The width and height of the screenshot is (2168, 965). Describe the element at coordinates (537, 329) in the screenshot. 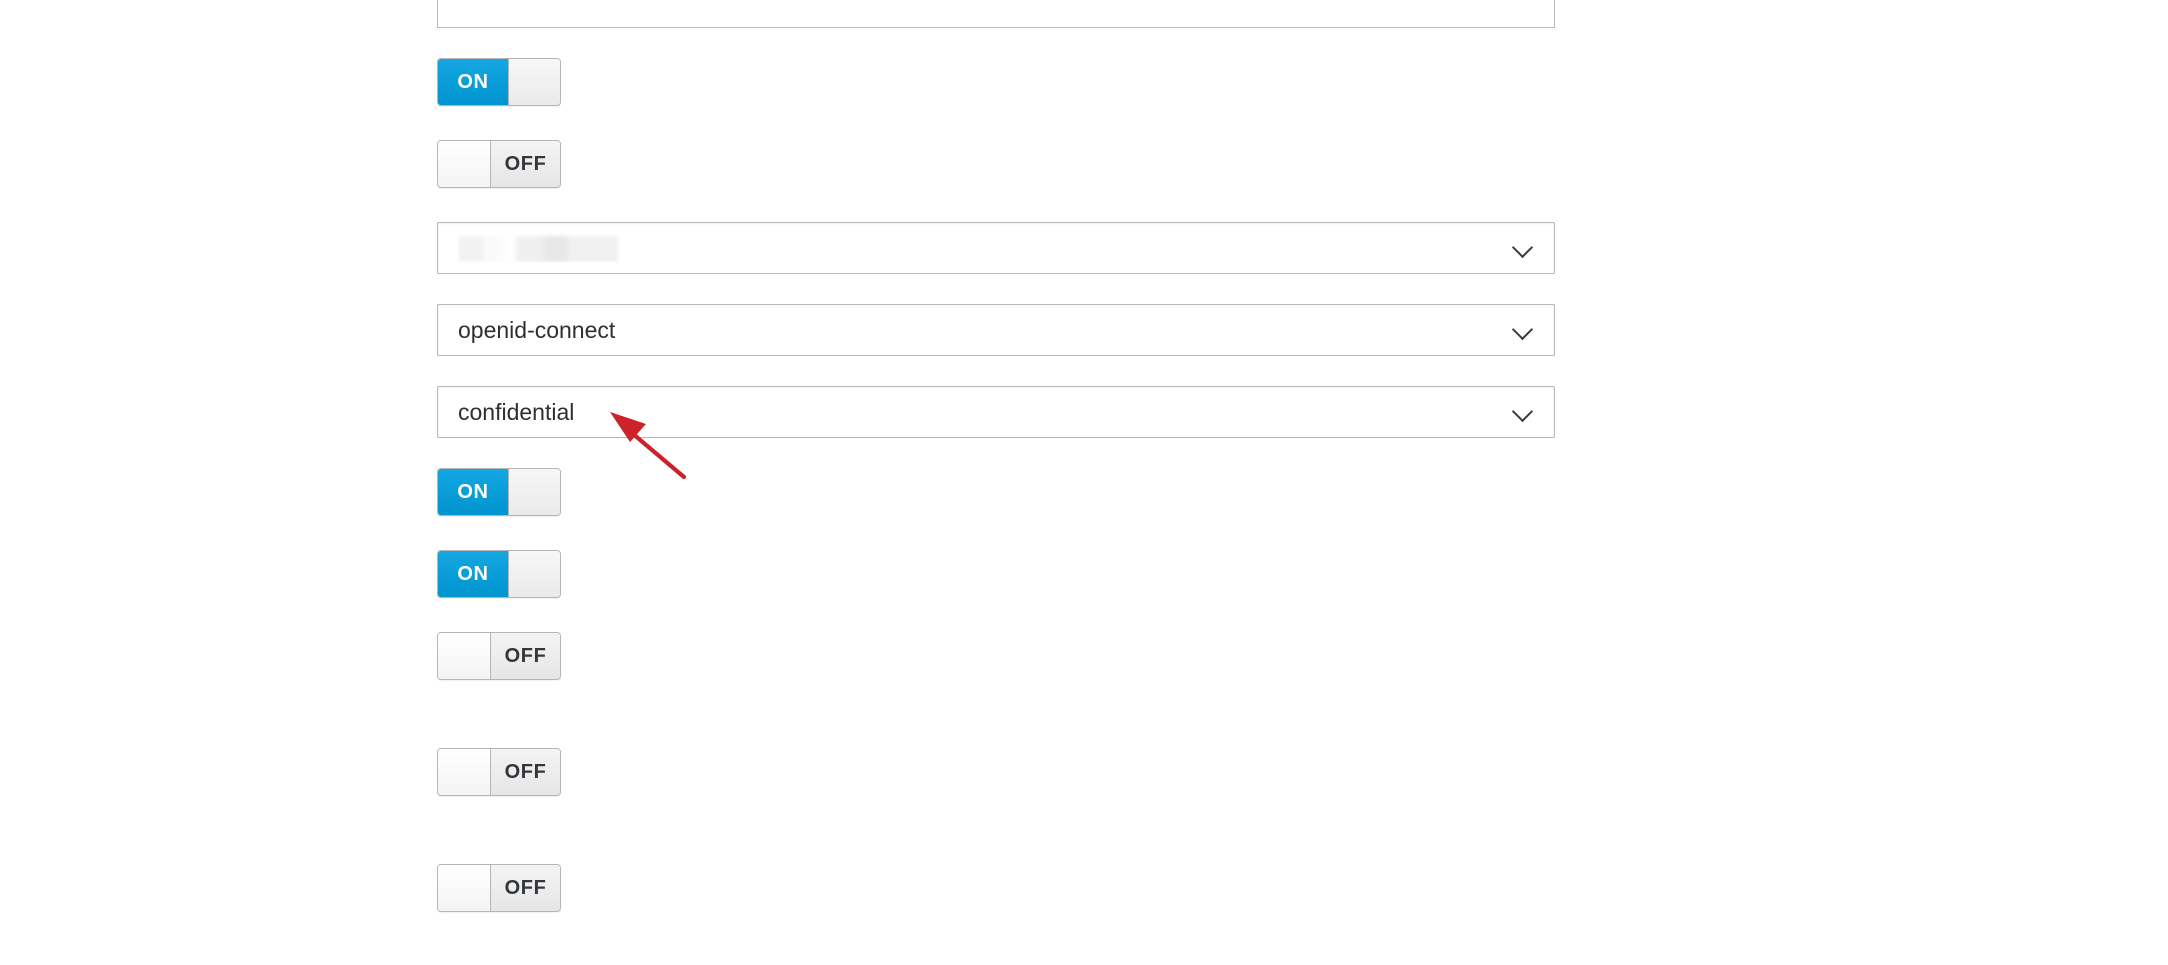

I see `select-client-protocol-value: openid-connect` at that location.